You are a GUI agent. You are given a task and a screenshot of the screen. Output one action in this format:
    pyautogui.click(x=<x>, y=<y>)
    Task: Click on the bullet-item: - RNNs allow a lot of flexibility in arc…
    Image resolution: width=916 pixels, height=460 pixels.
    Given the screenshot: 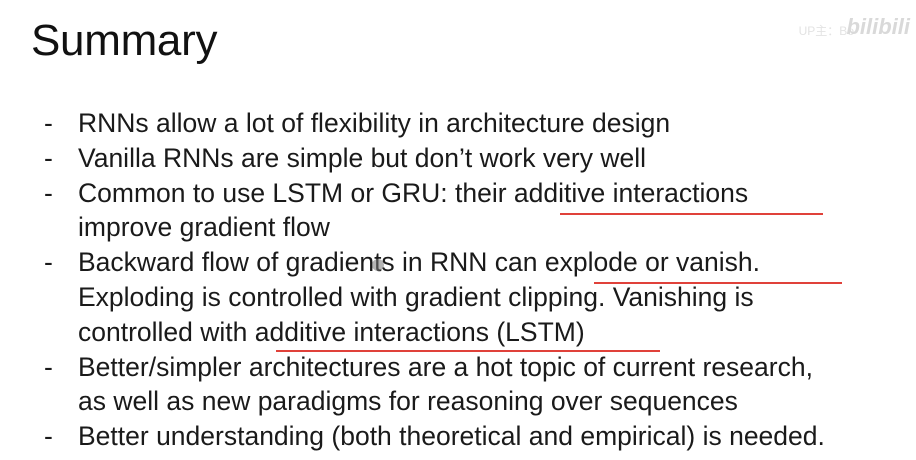 What is the action you would take?
    pyautogui.click(x=479, y=123)
    